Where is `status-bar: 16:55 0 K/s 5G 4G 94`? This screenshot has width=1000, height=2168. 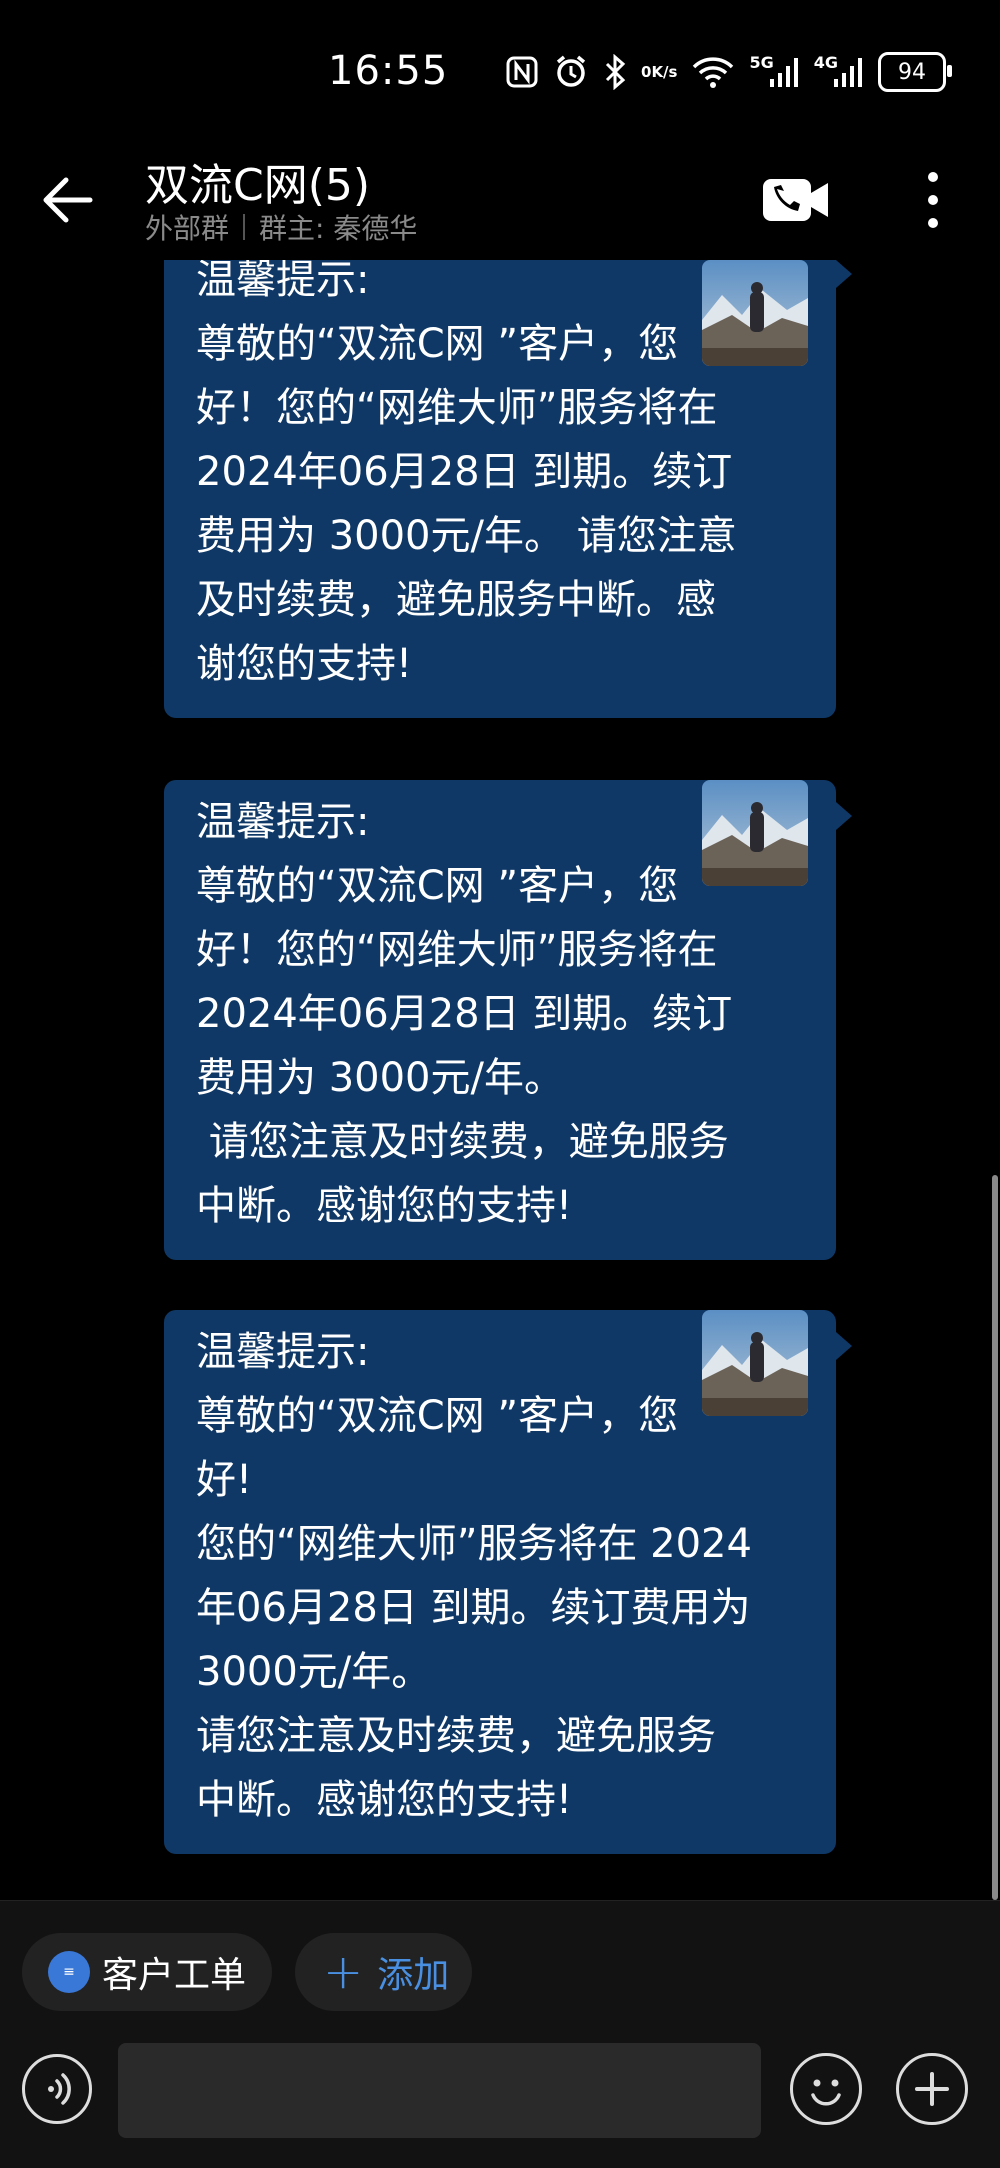
status-bar: 16:55 0 K/s 5G 4G 94 is located at coordinates (500, 72).